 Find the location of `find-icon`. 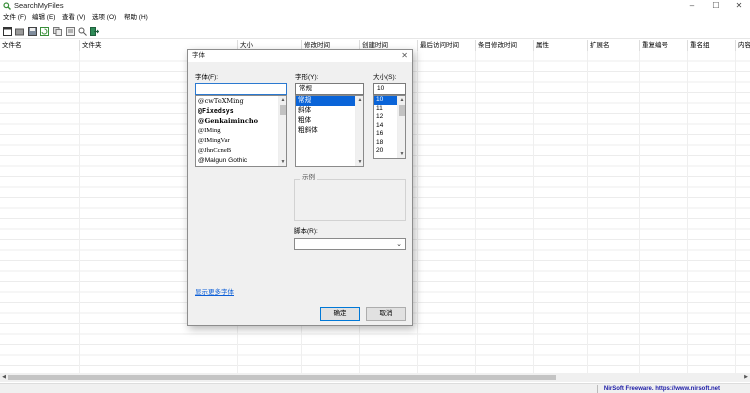

find-icon is located at coordinates (82, 31).